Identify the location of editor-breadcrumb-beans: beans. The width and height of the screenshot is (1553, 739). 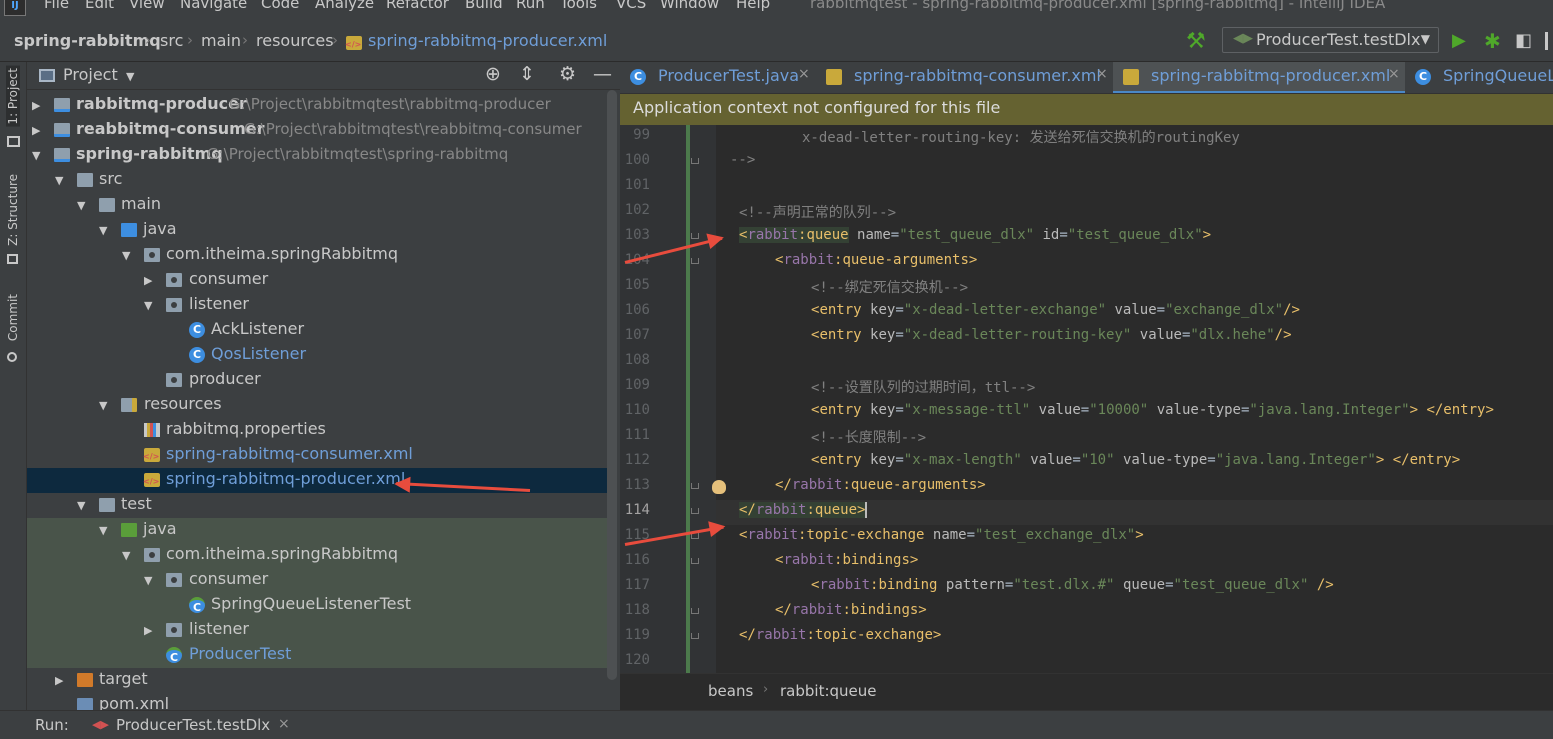
(730, 691).